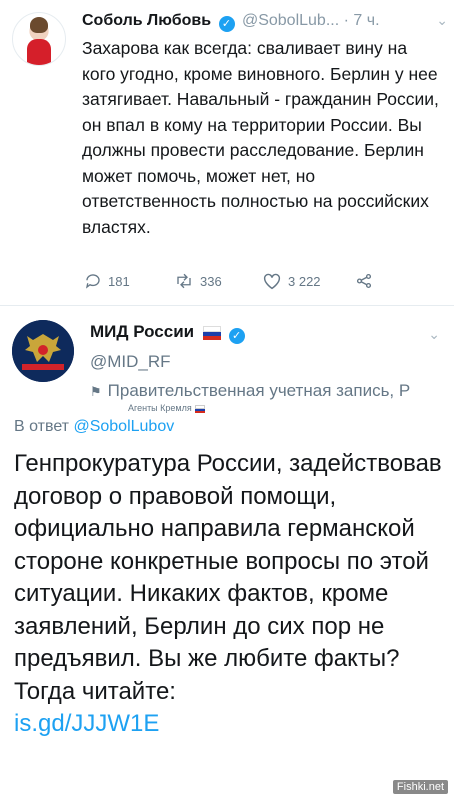  I want to click on author-handle: @MID_RF, so click(130, 362).